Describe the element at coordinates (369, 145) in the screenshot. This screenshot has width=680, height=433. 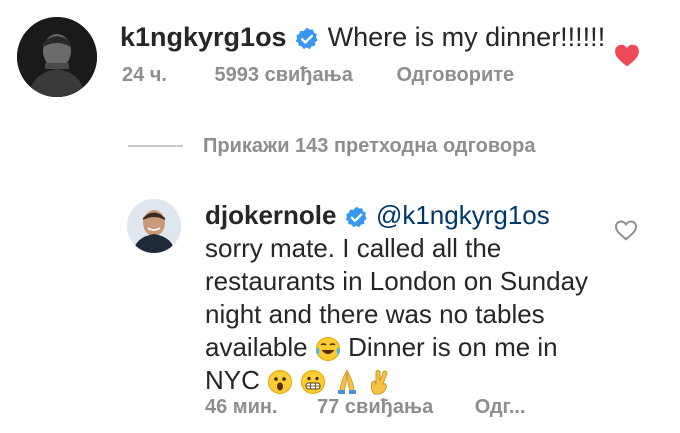
I see `view-replies-label: Прикажи 143 претходна одговора` at that location.